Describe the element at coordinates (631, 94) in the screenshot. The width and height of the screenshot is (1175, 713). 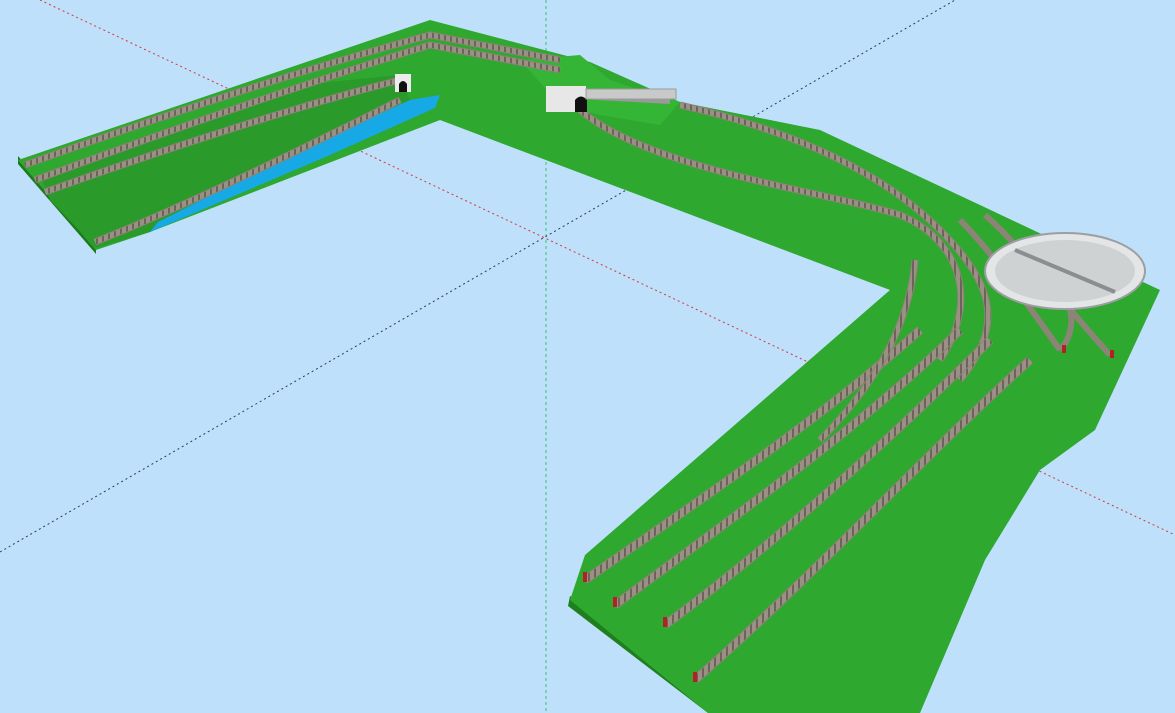
I see `bridge` at that location.